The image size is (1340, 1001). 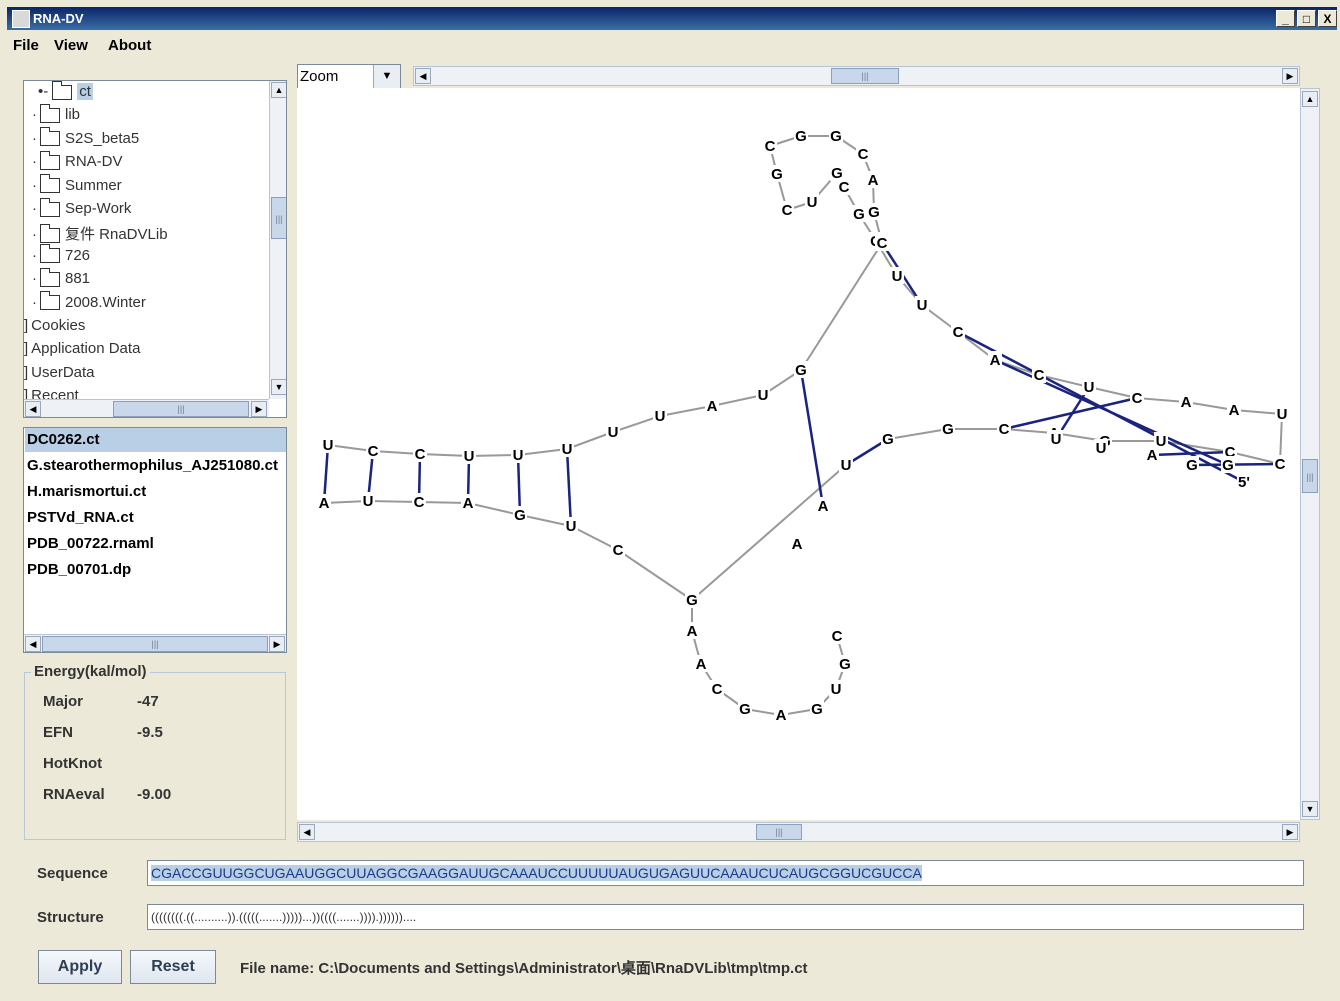 What do you see at coordinates (43, 91) in the screenshot?
I see `tree-expand-icon: •-` at bounding box center [43, 91].